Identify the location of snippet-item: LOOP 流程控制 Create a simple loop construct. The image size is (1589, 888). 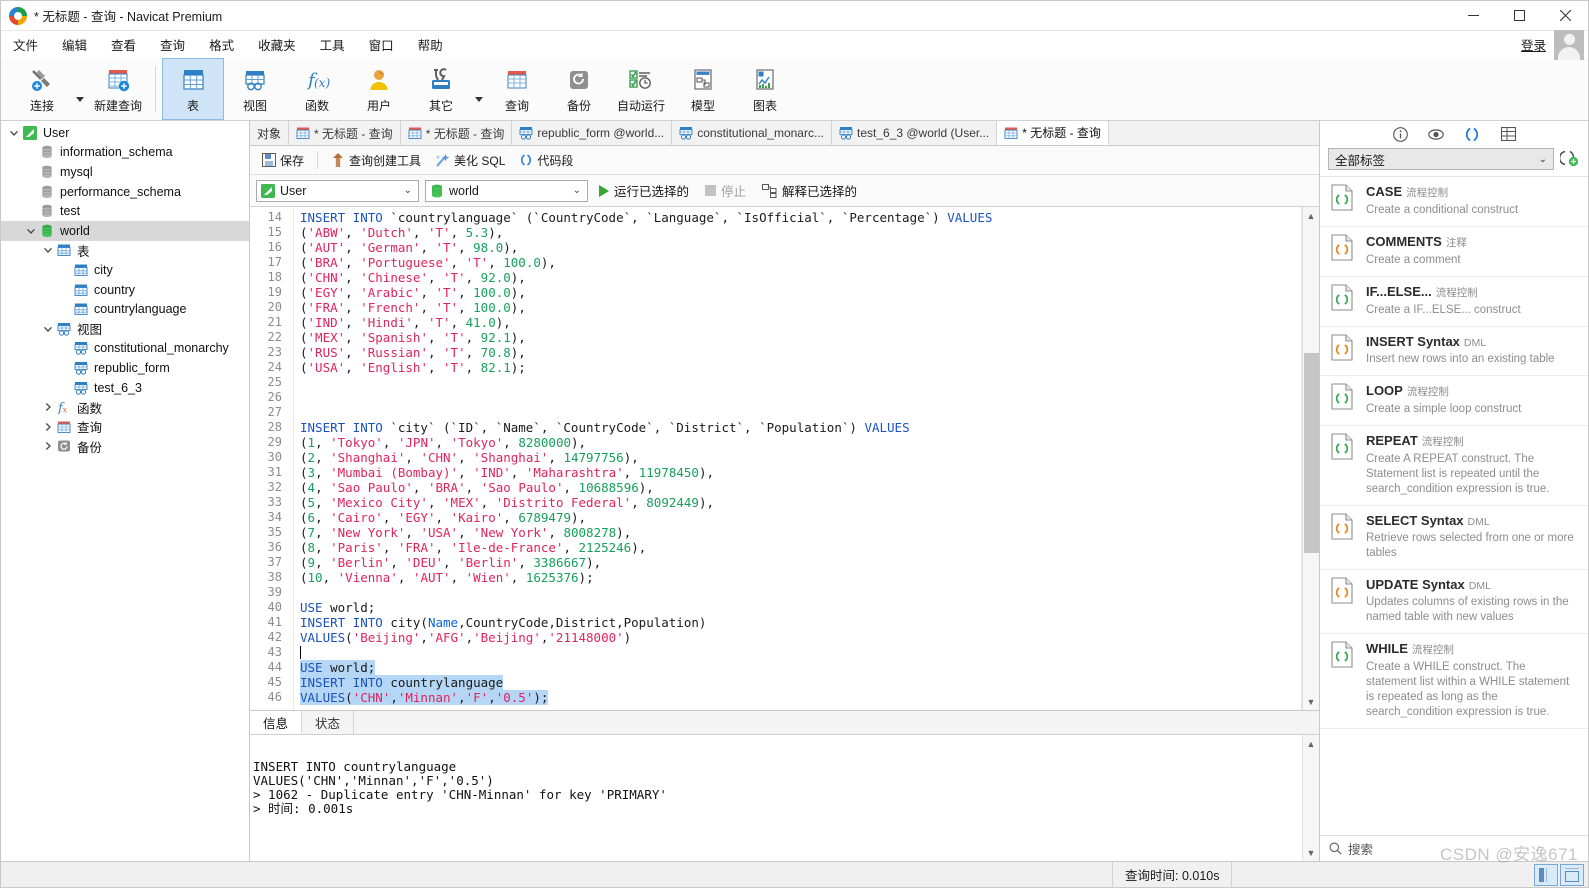
(1454, 401).